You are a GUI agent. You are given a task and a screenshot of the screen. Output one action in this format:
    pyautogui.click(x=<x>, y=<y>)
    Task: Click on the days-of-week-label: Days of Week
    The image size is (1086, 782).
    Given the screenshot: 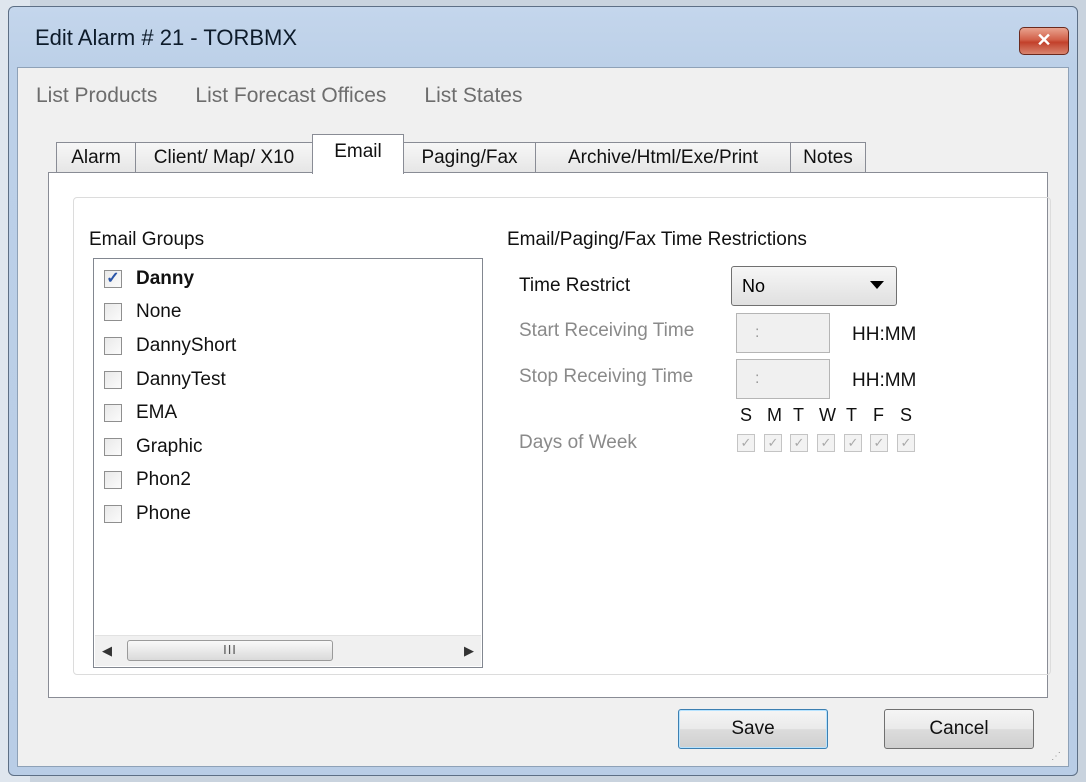 What is the action you would take?
    pyautogui.click(x=578, y=442)
    